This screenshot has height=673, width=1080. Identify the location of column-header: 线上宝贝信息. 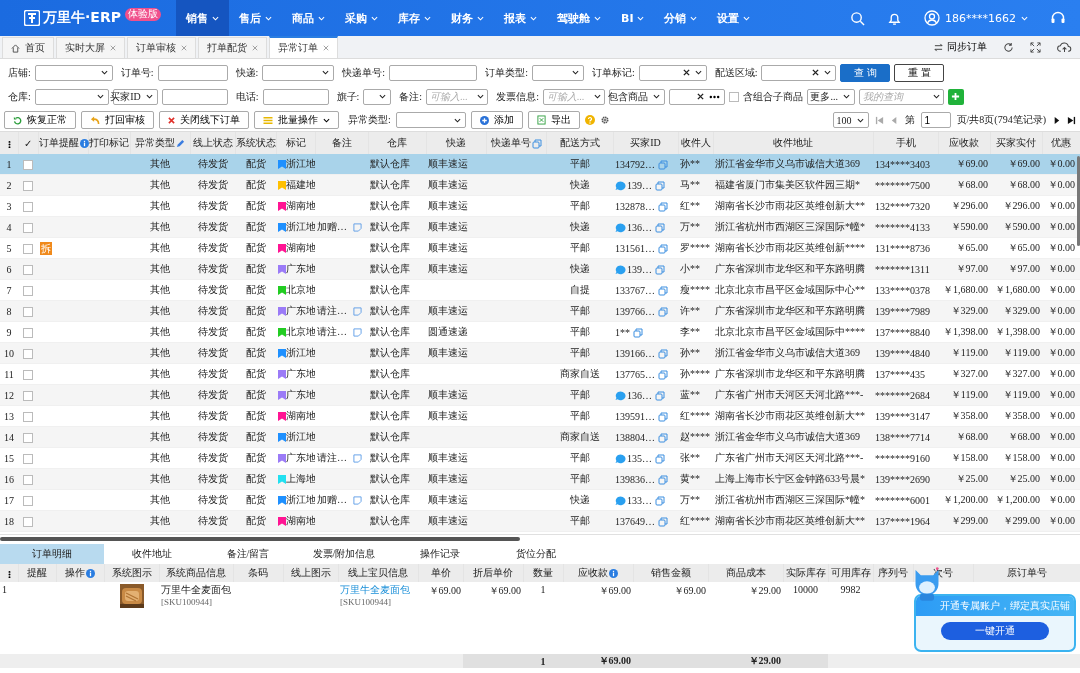
(378, 572).